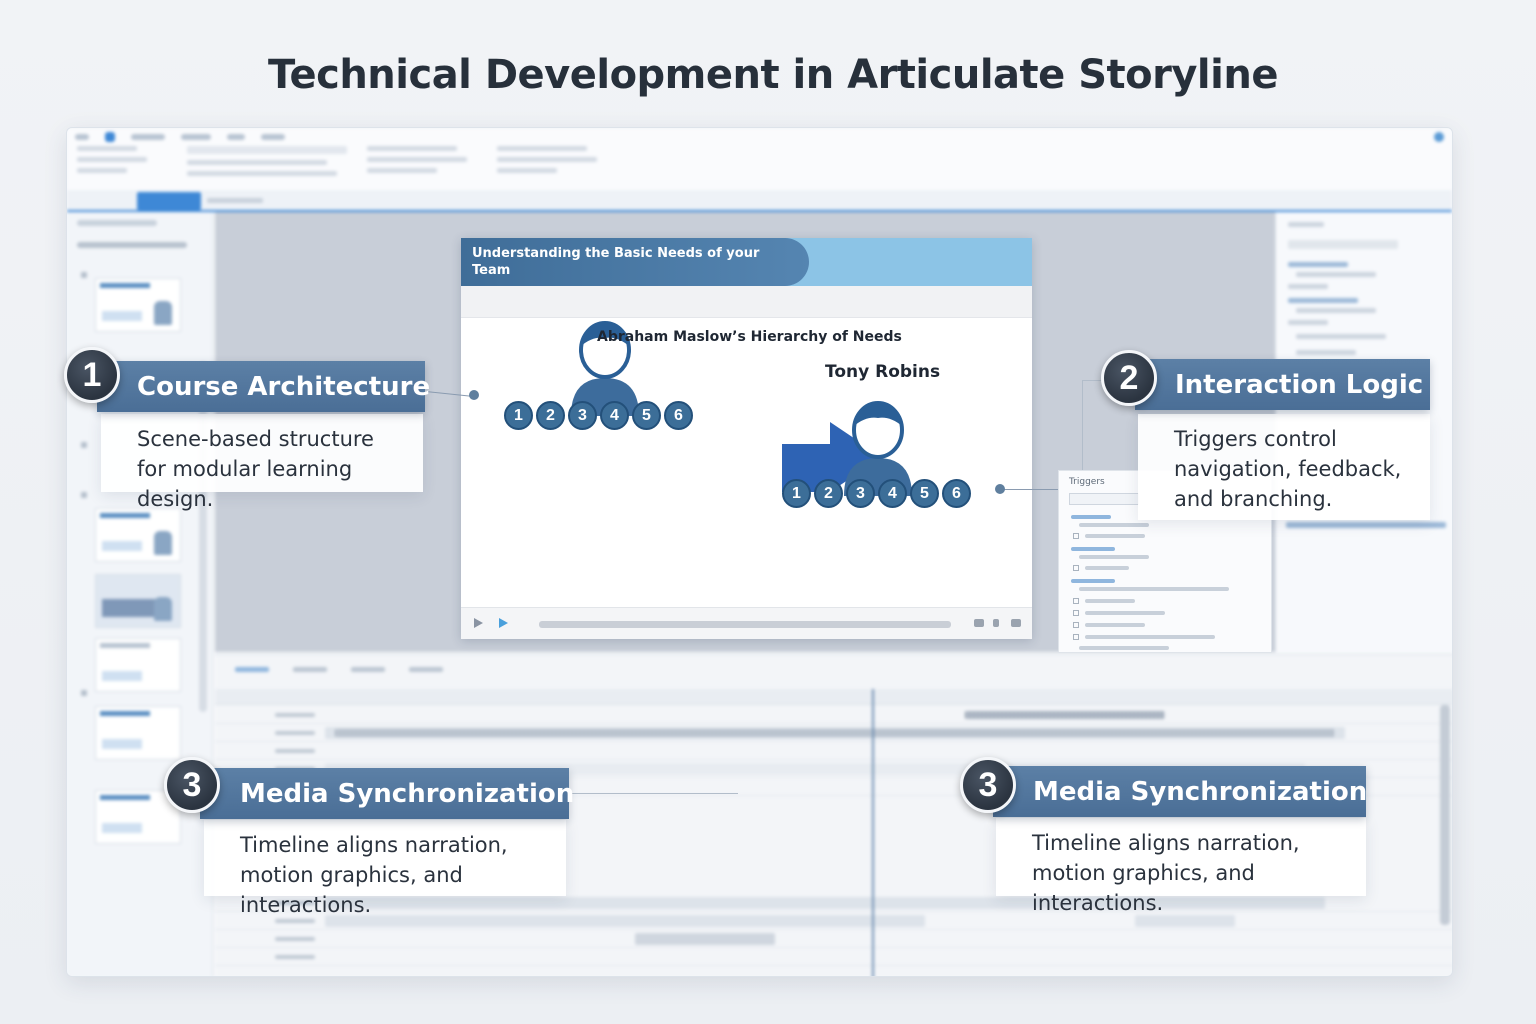 This screenshot has width=1536, height=1024. I want to click on callout-2-desc-line: Triggers control, so click(1255, 439).